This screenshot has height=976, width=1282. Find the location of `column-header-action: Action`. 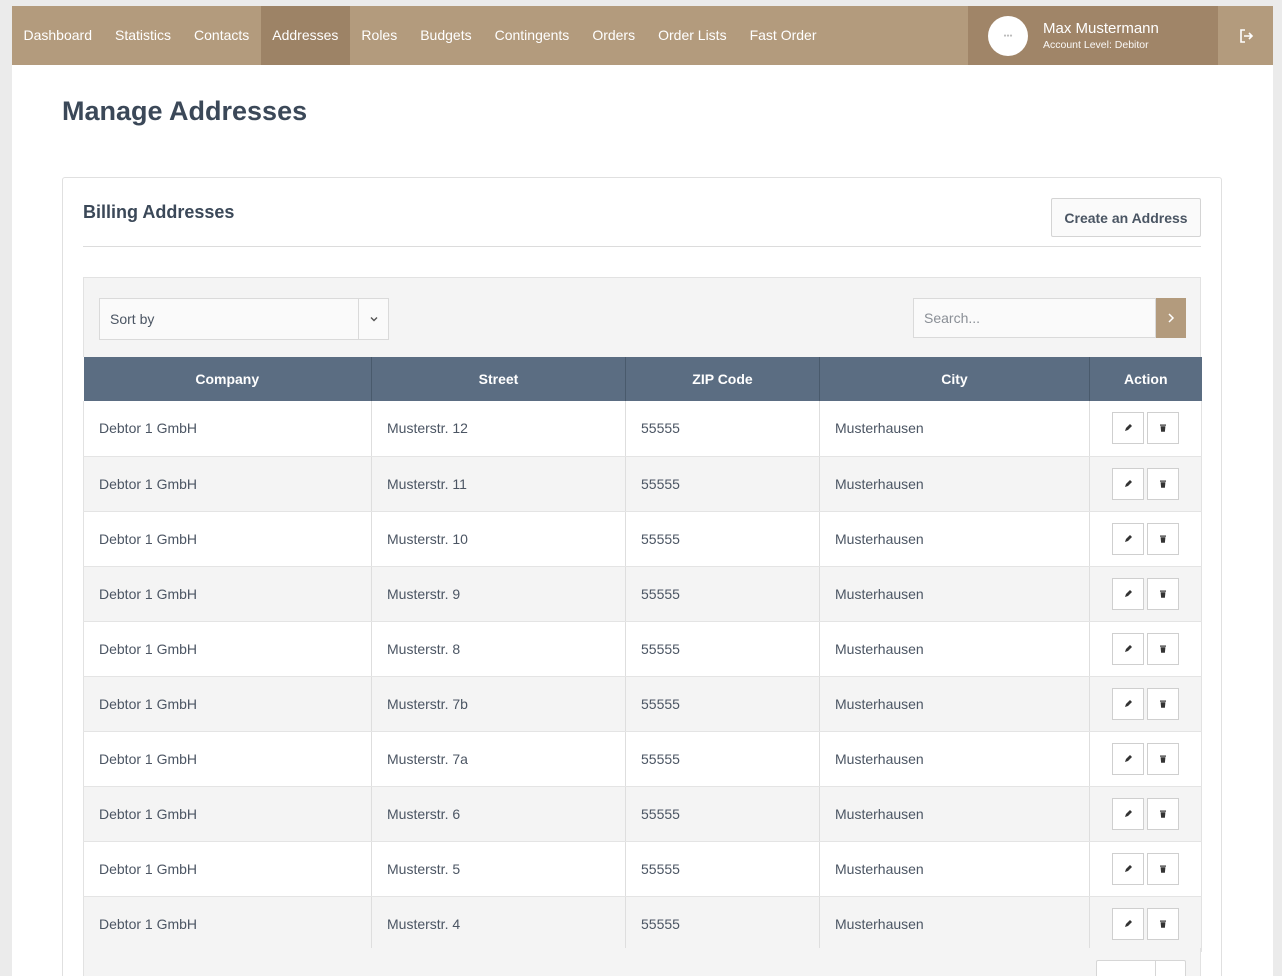

column-header-action: Action is located at coordinates (1145, 379).